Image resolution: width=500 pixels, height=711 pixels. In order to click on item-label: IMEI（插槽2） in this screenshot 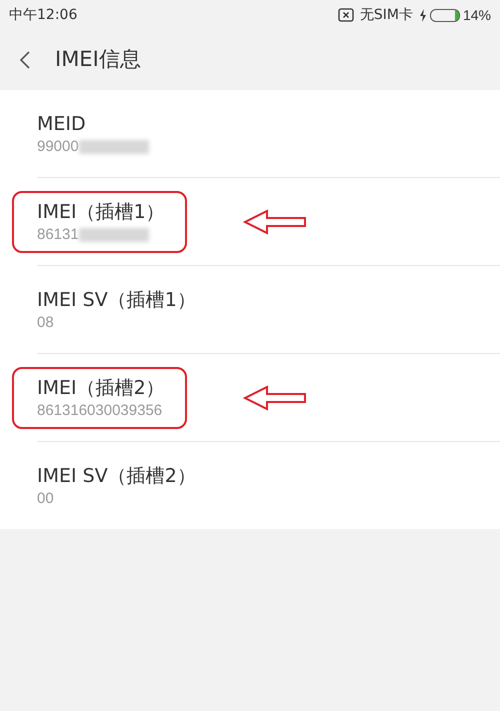, I will do `click(101, 388)`.